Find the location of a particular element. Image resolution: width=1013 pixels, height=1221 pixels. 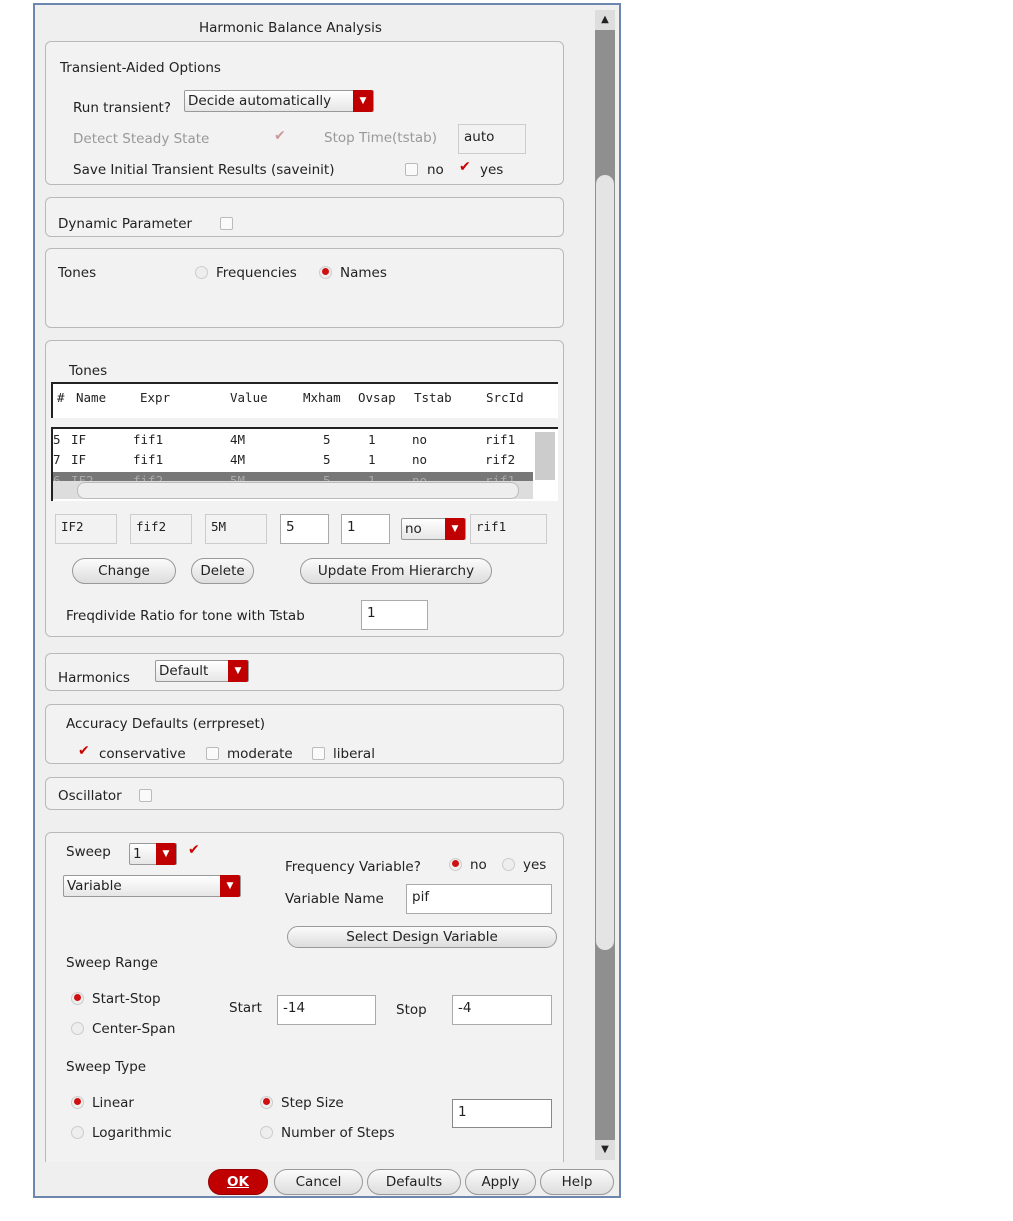

freqdiv-input: 1 is located at coordinates (394, 615).